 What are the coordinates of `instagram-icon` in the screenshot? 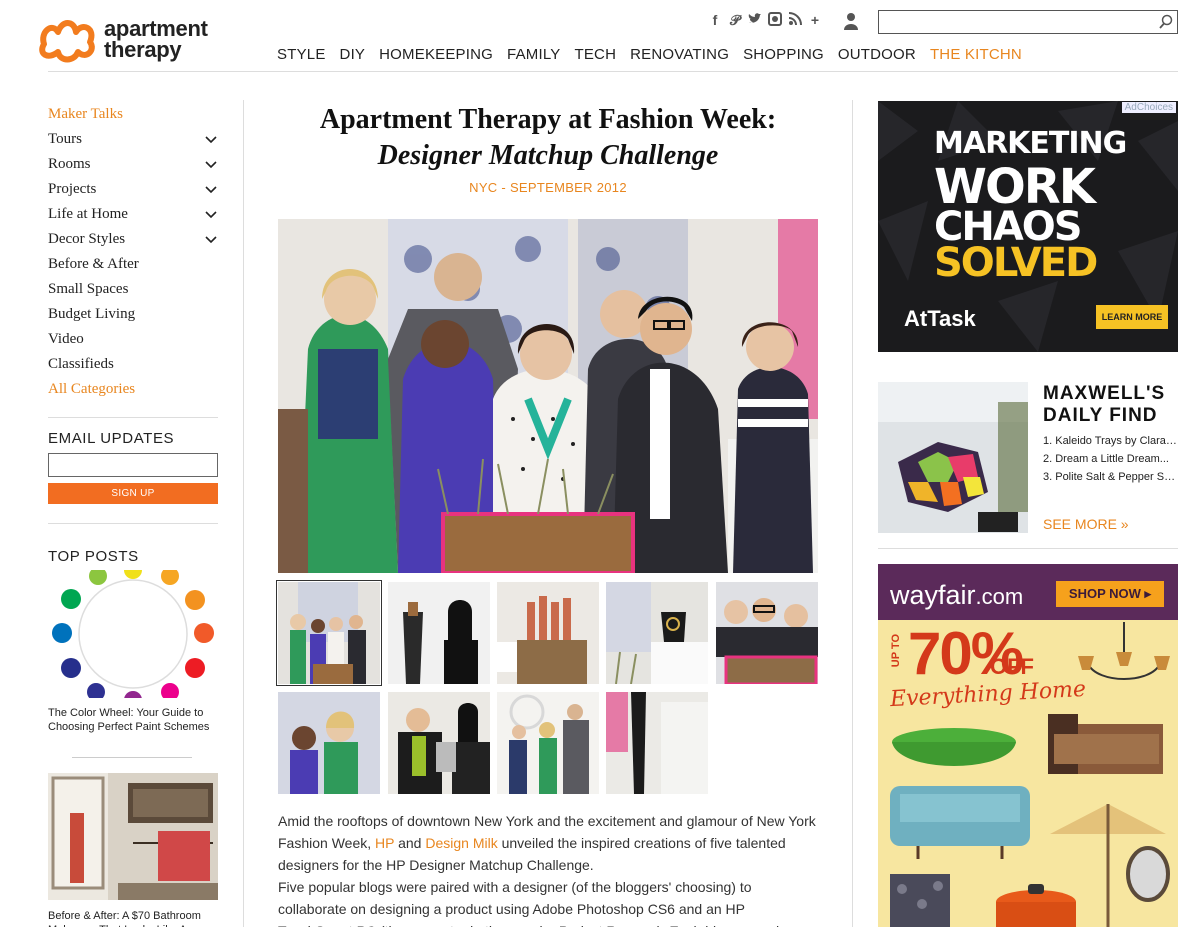 It's located at (775, 20).